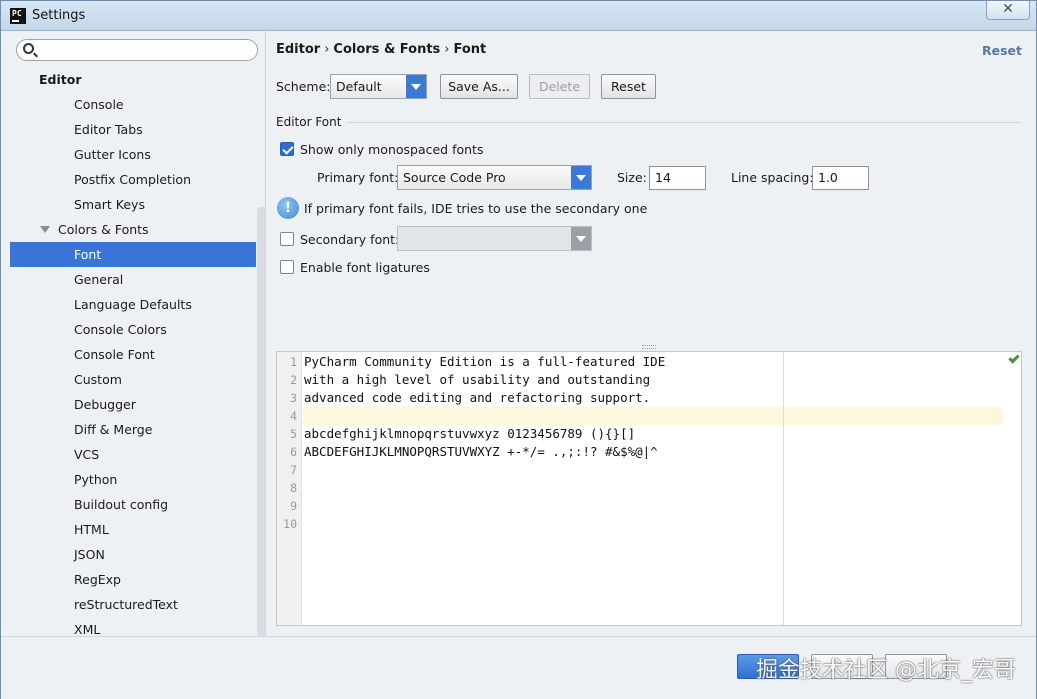  I want to click on line-number: 9, so click(293, 506).